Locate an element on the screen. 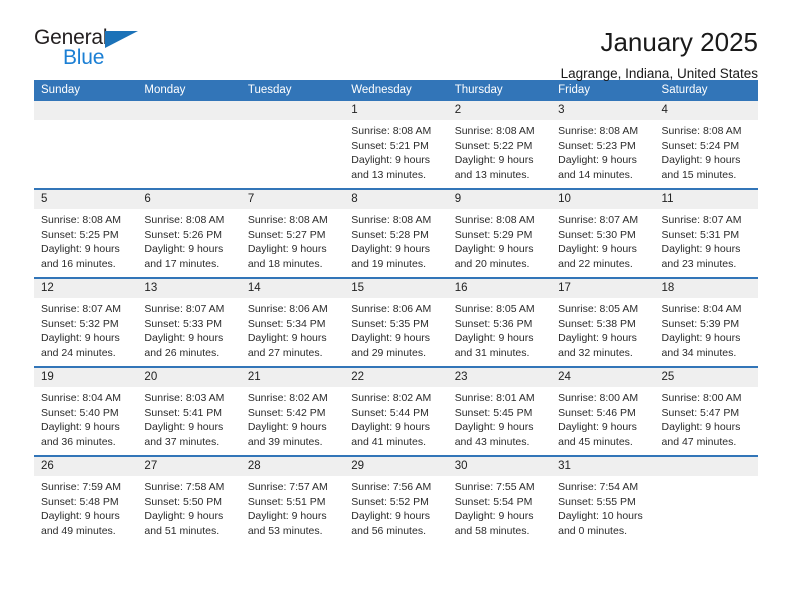  day-number: 24 is located at coordinates (602, 377).